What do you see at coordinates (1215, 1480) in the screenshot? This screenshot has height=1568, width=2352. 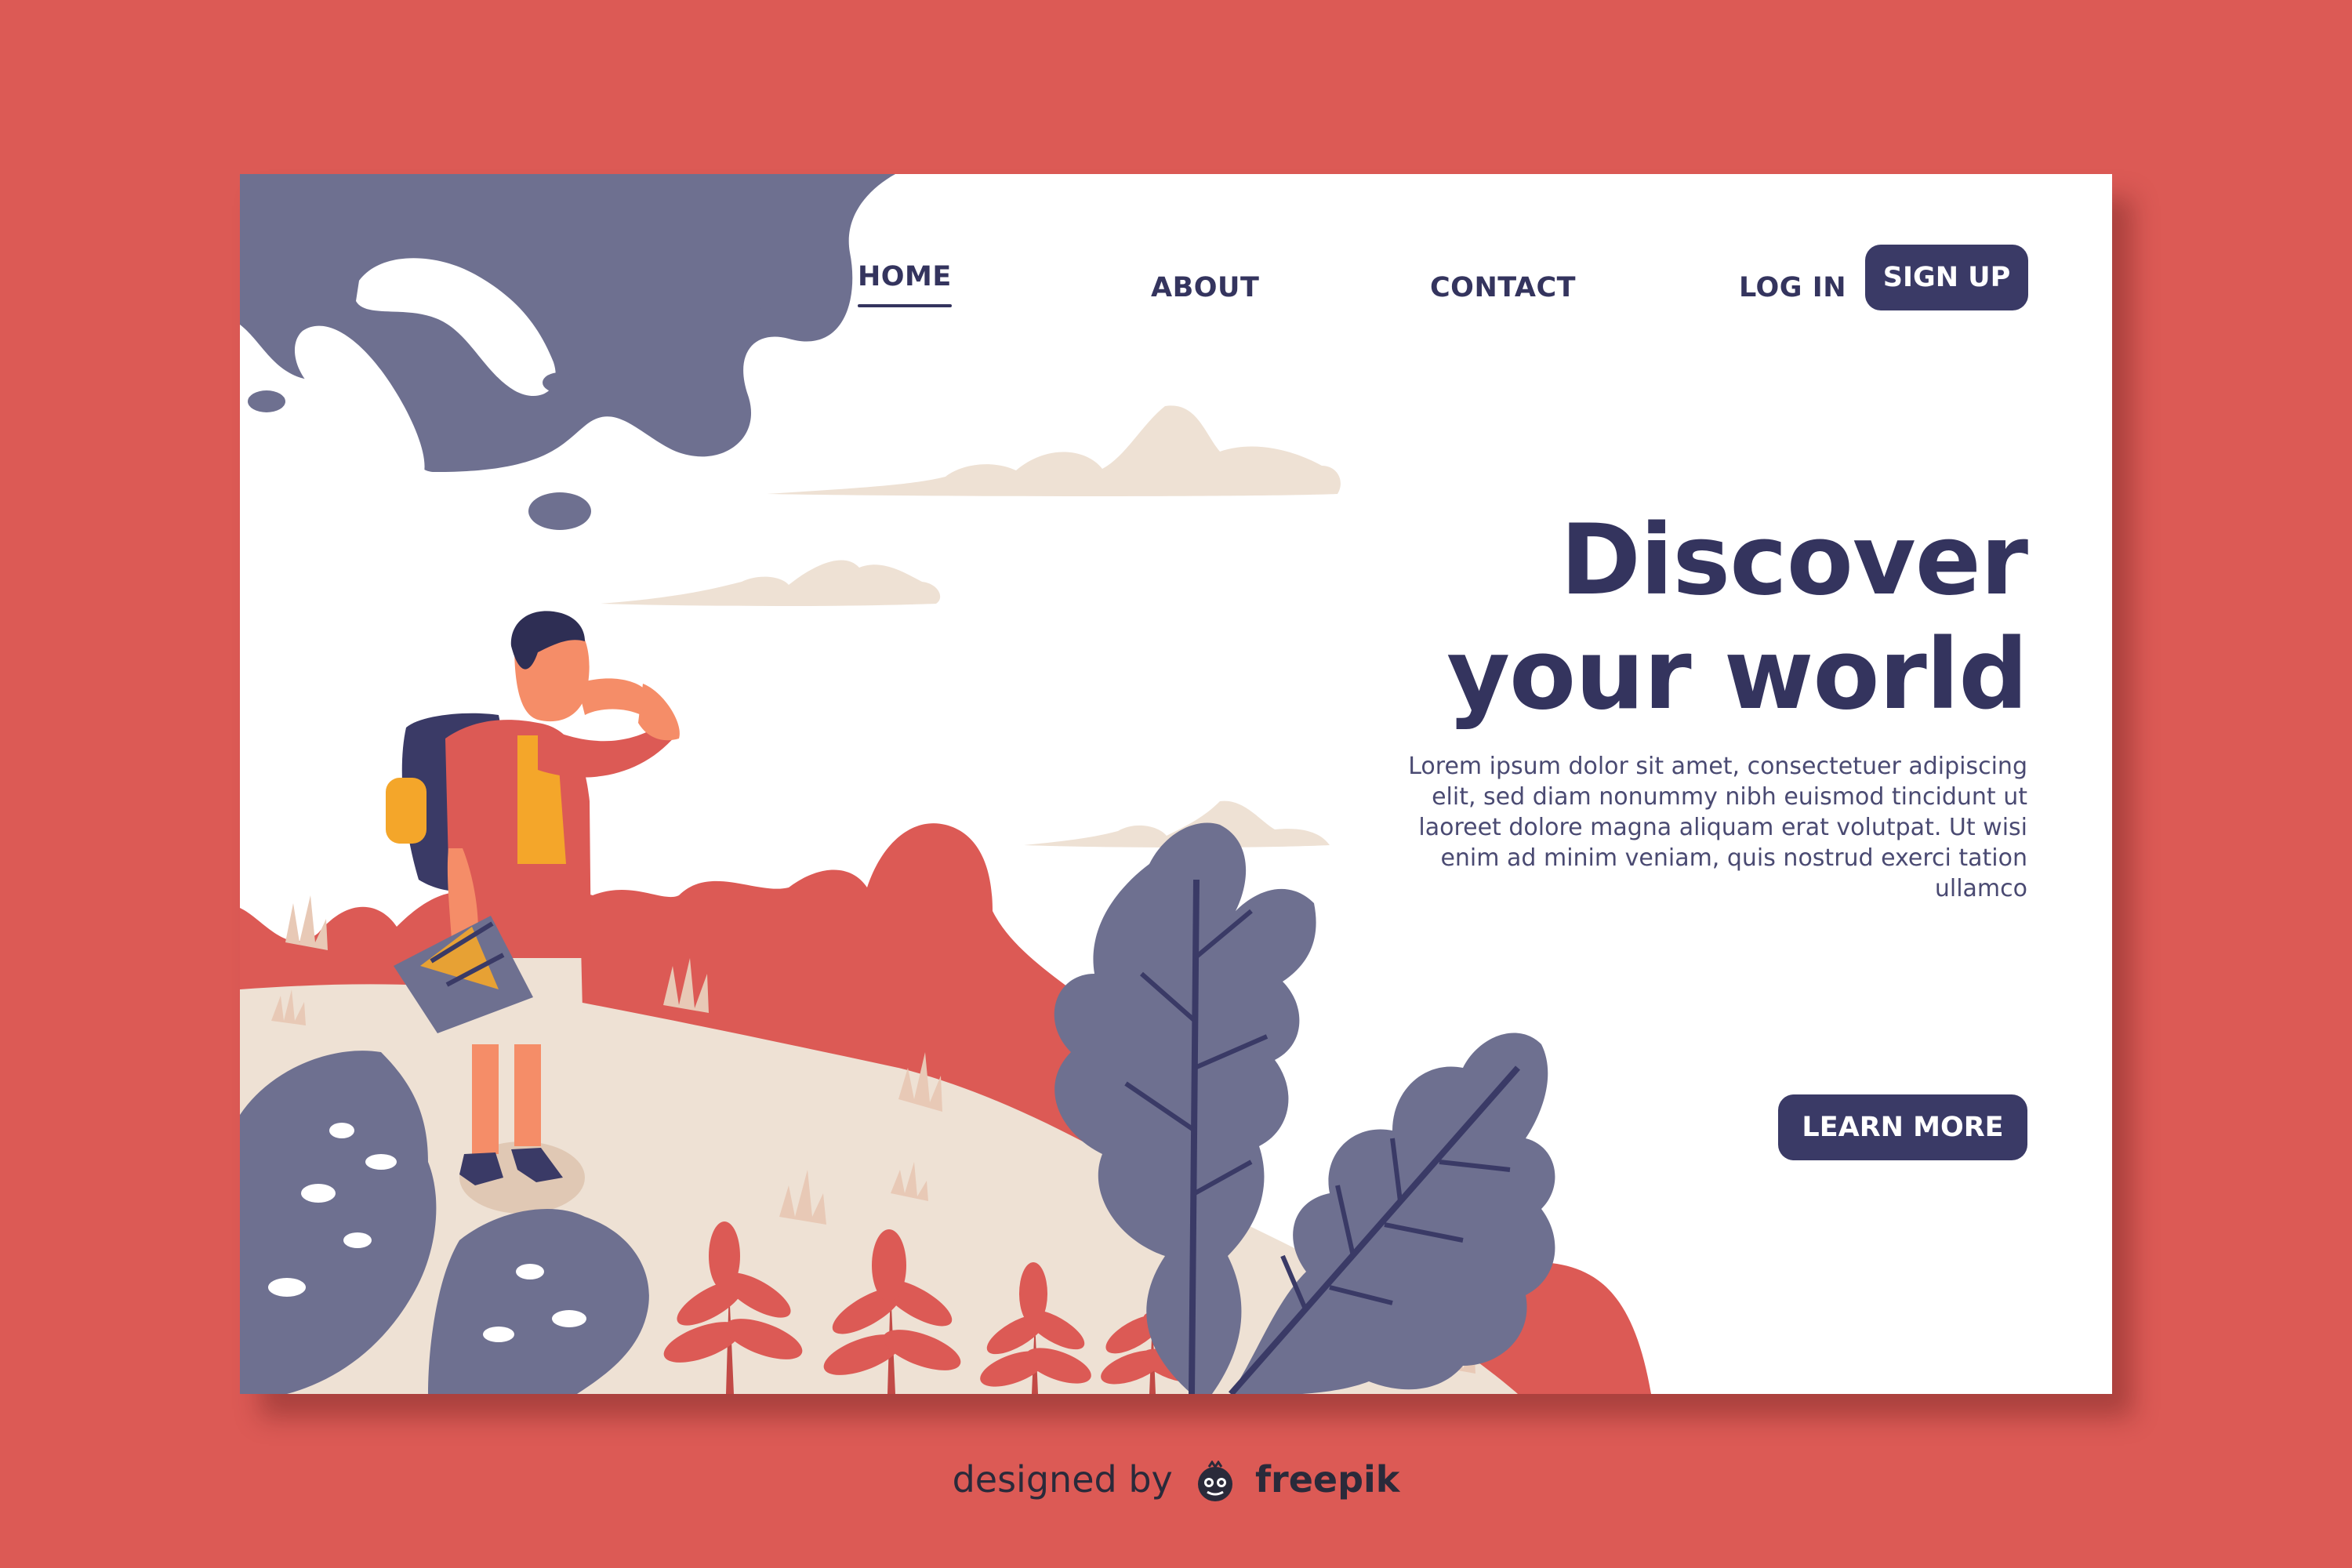 I see `freepik-logo` at bounding box center [1215, 1480].